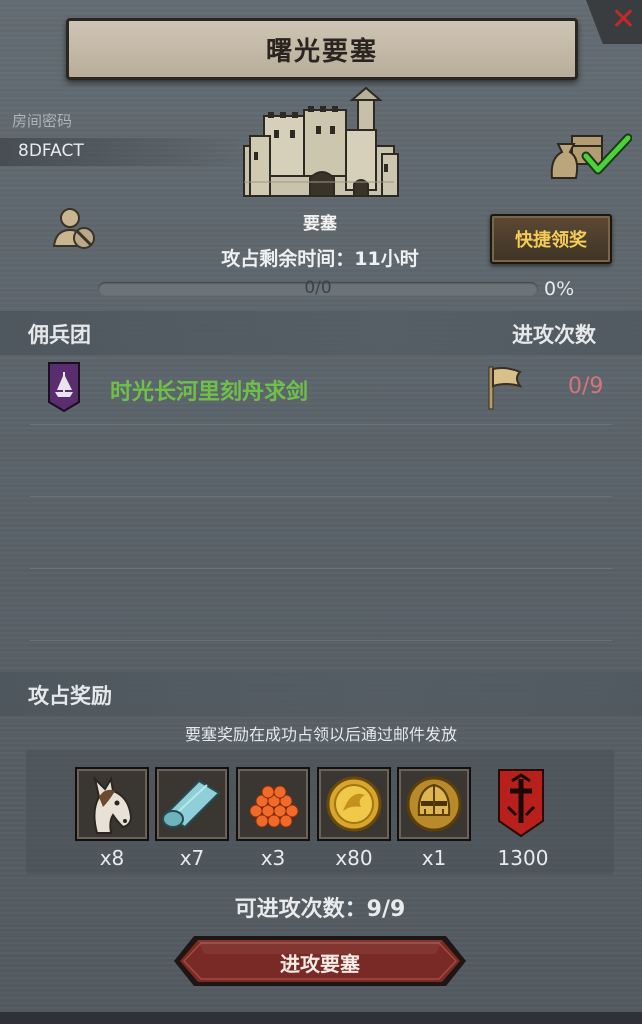  I want to click on capture-progress-text: 0/0, so click(318, 288).